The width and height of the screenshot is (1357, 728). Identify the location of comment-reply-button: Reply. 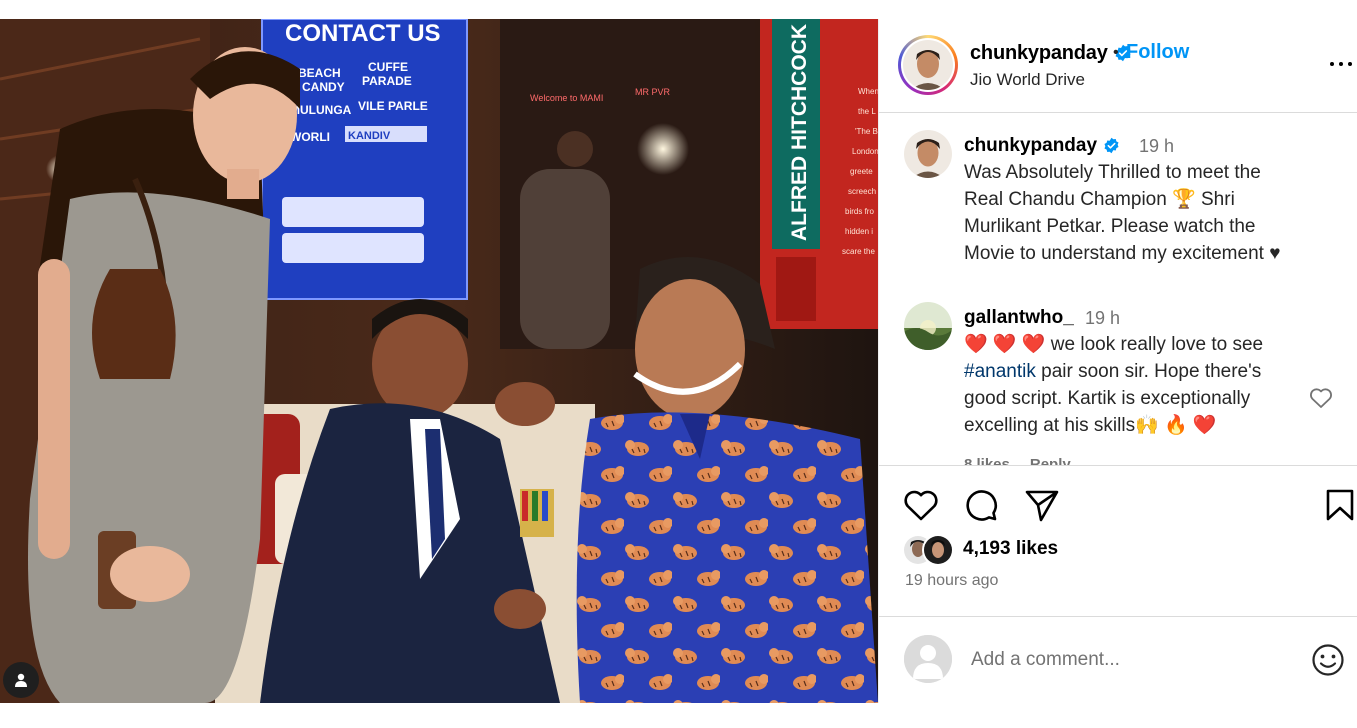
(1050, 460).